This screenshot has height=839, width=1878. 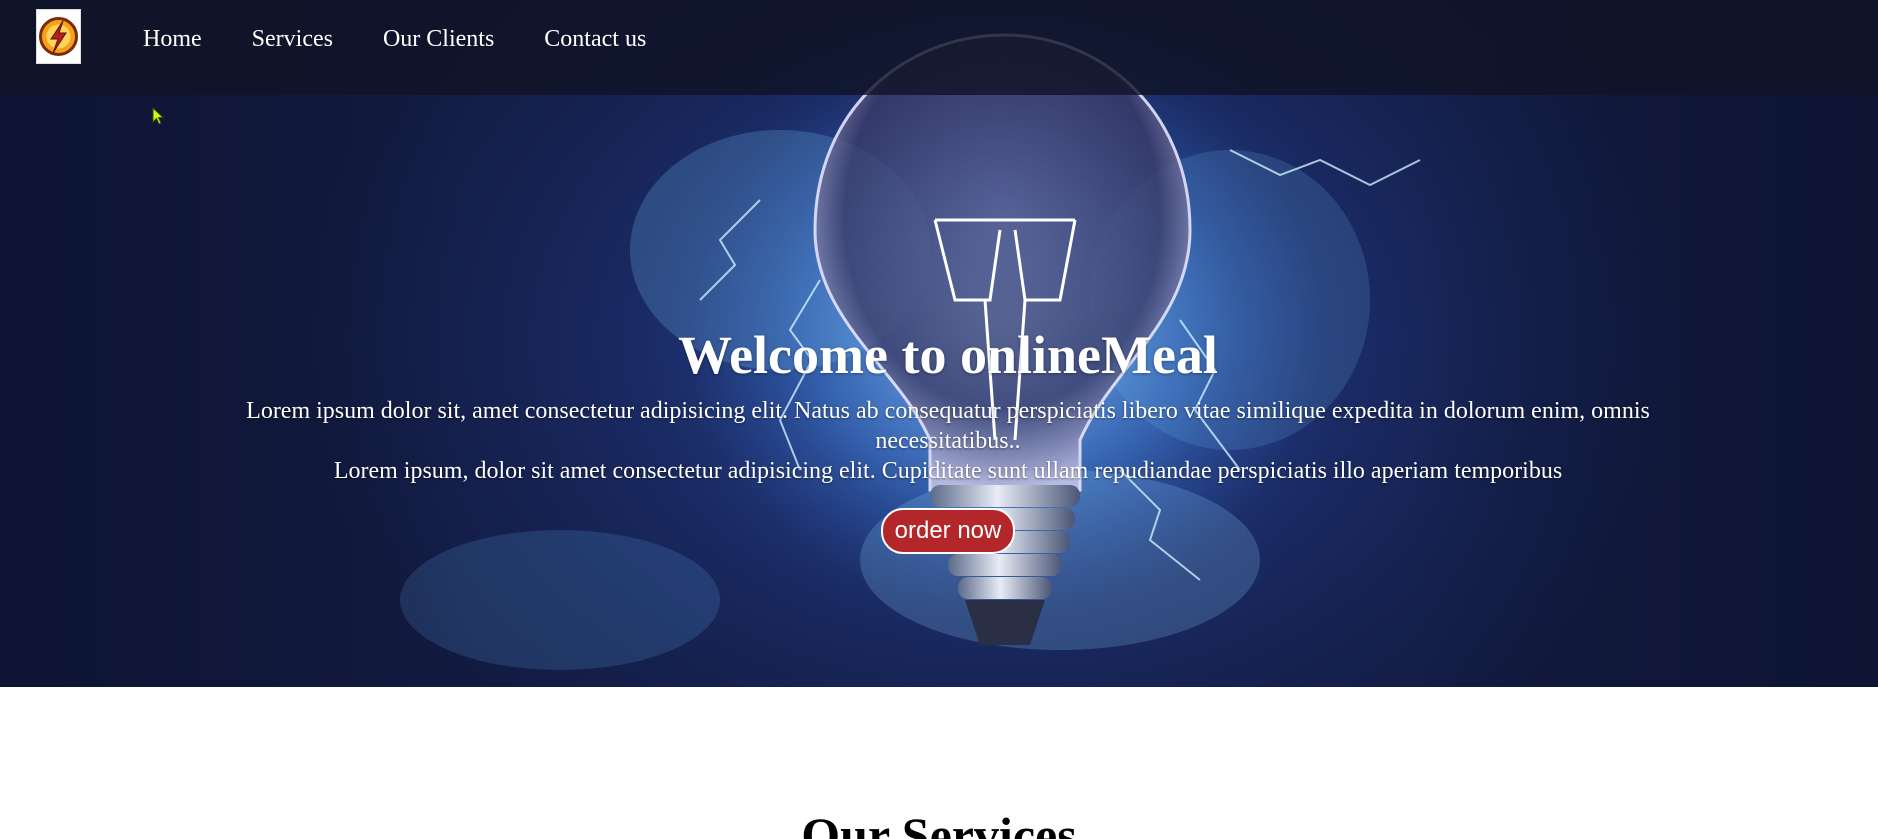 I want to click on mouse-cursor-icon, so click(x=158, y=116).